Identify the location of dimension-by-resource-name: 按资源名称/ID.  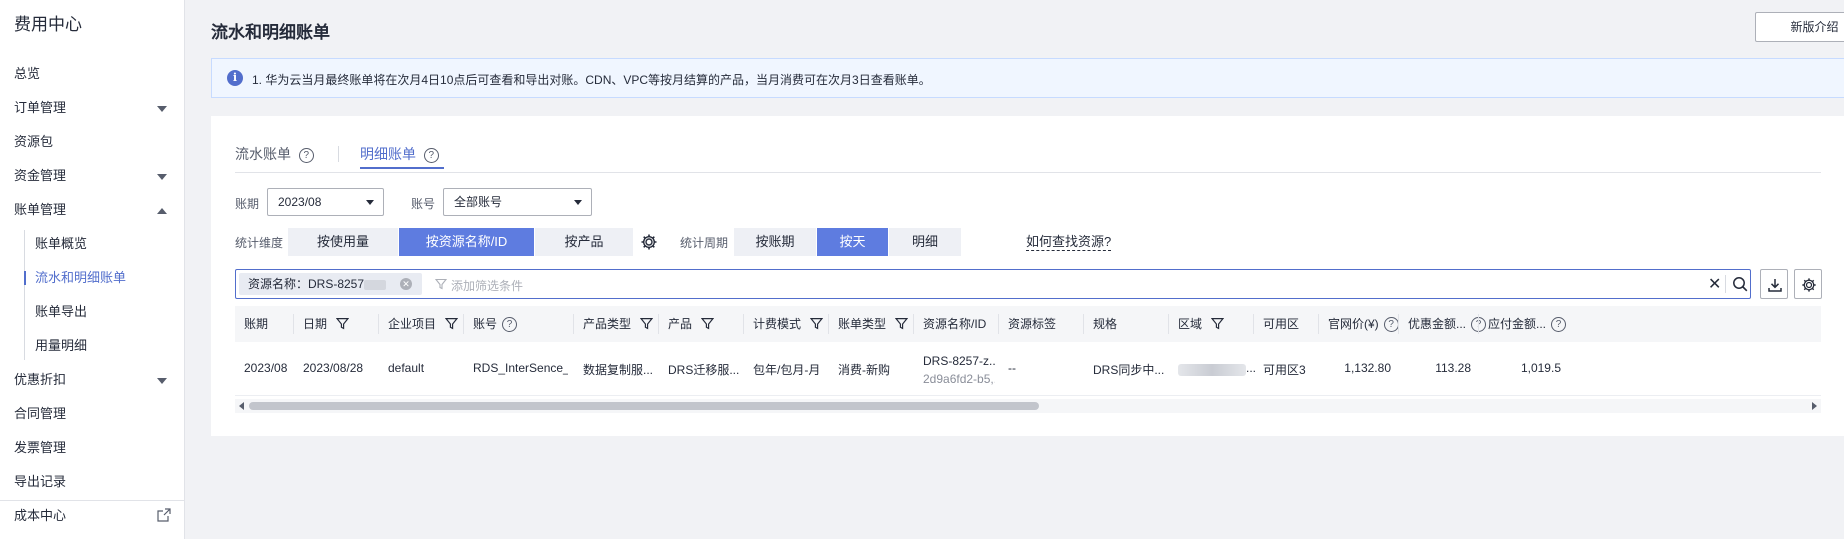
(466, 242).